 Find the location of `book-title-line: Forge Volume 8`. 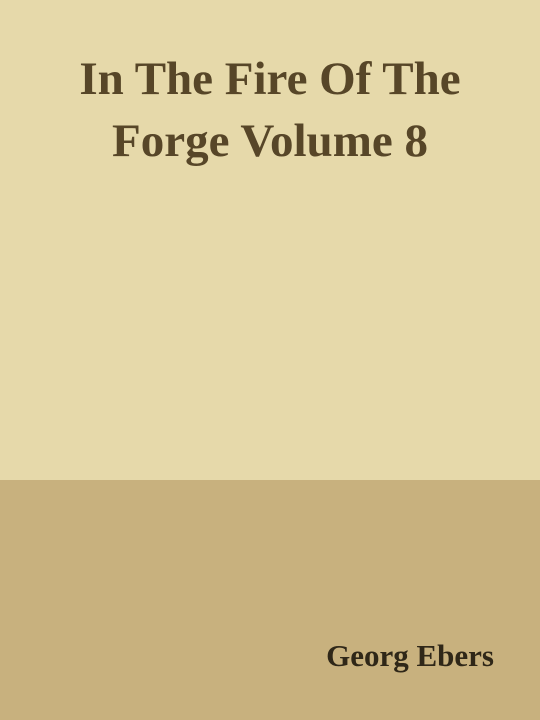

book-title-line: Forge Volume 8 is located at coordinates (270, 141).